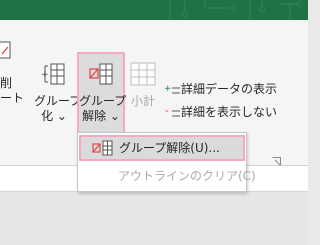  I want to click on ungroup-menu-icon, so click(102, 148).